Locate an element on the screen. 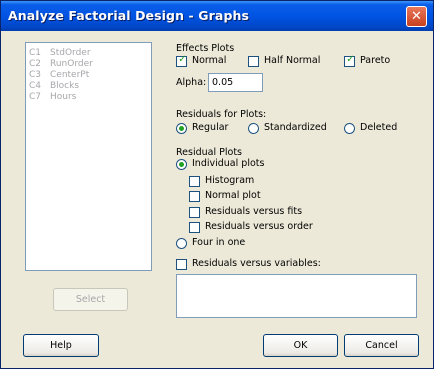 The width and height of the screenshot is (434, 369). list-item: C4 Blocks is located at coordinates (54, 86).